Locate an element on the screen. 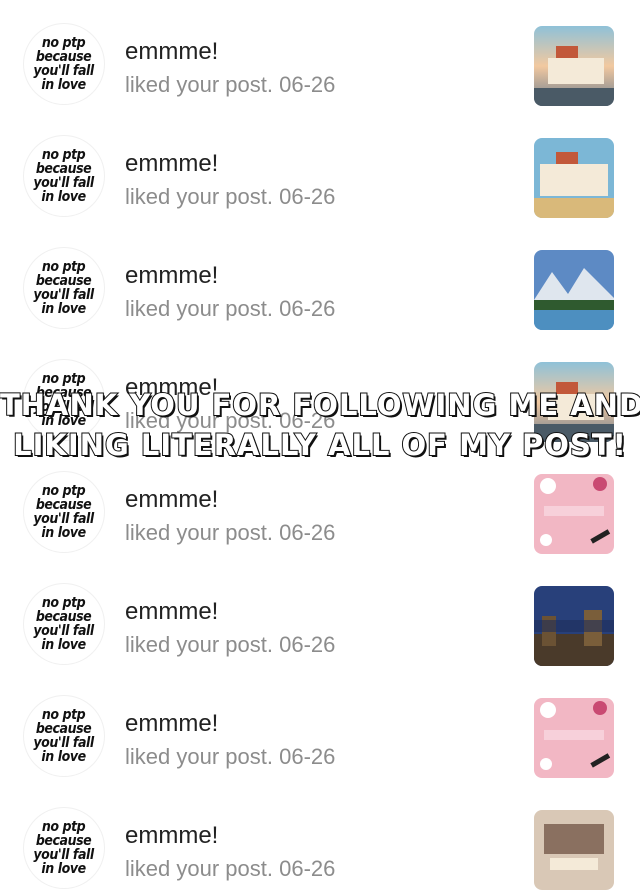  overlay-caption-line2: LIKING LITERALLY ALL OF MY POST! is located at coordinates (319, 445).